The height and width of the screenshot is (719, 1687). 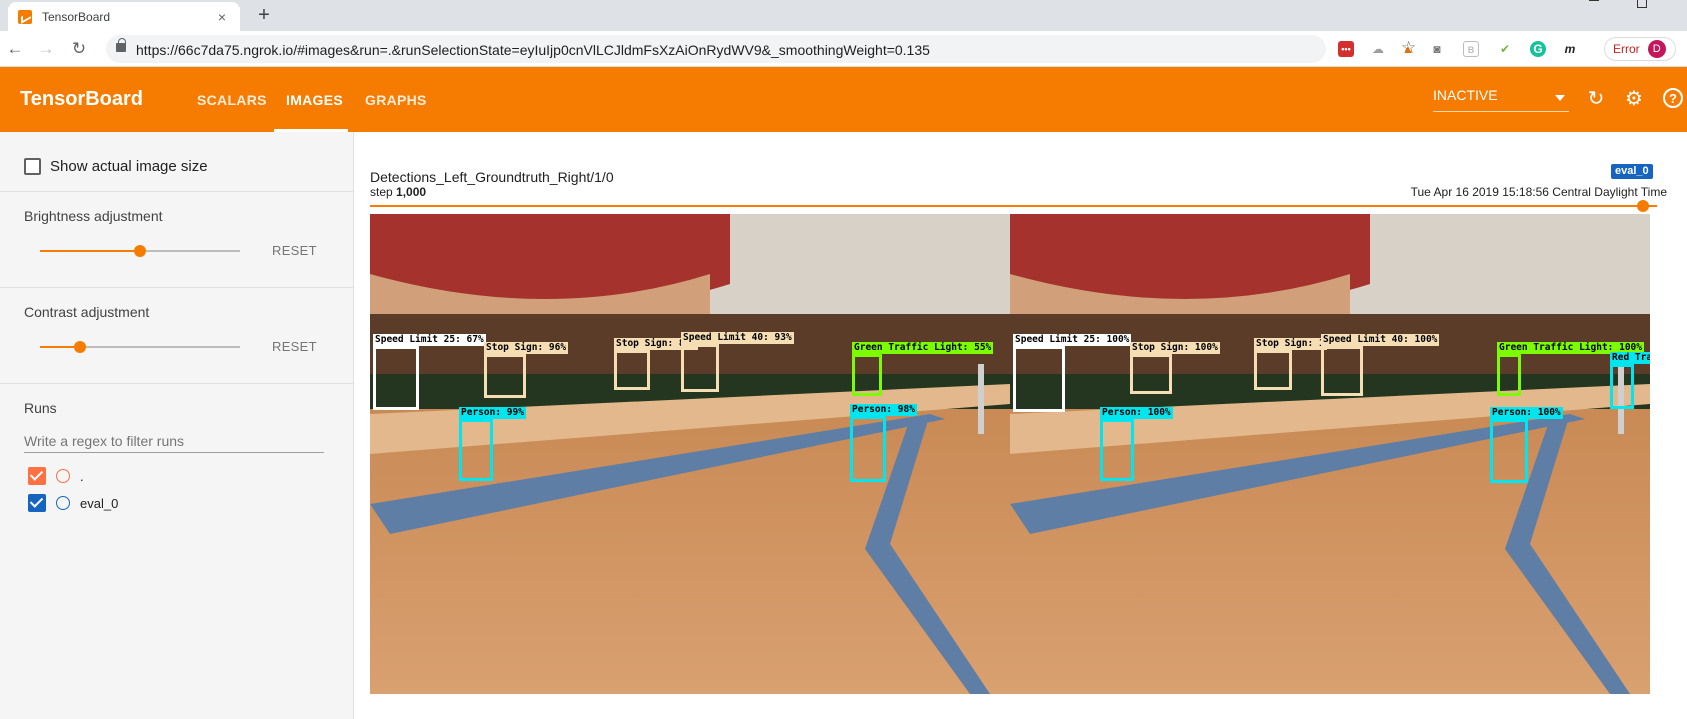 What do you see at coordinates (492, 413) in the screenshot?
I see `detection-label: Person: 99%` at bounding box center [492, 413].